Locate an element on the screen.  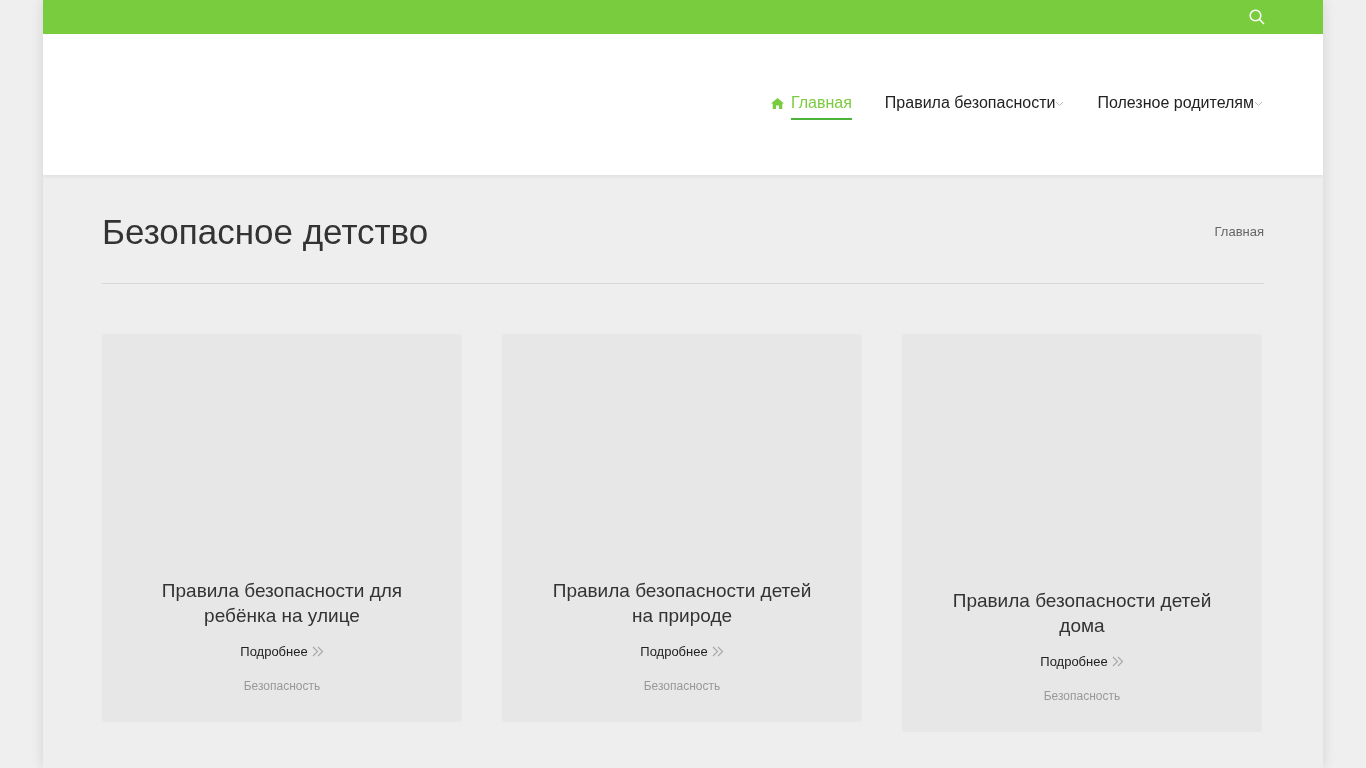
breadcrumb-link: Главная is located at coordinates (1239, 232).